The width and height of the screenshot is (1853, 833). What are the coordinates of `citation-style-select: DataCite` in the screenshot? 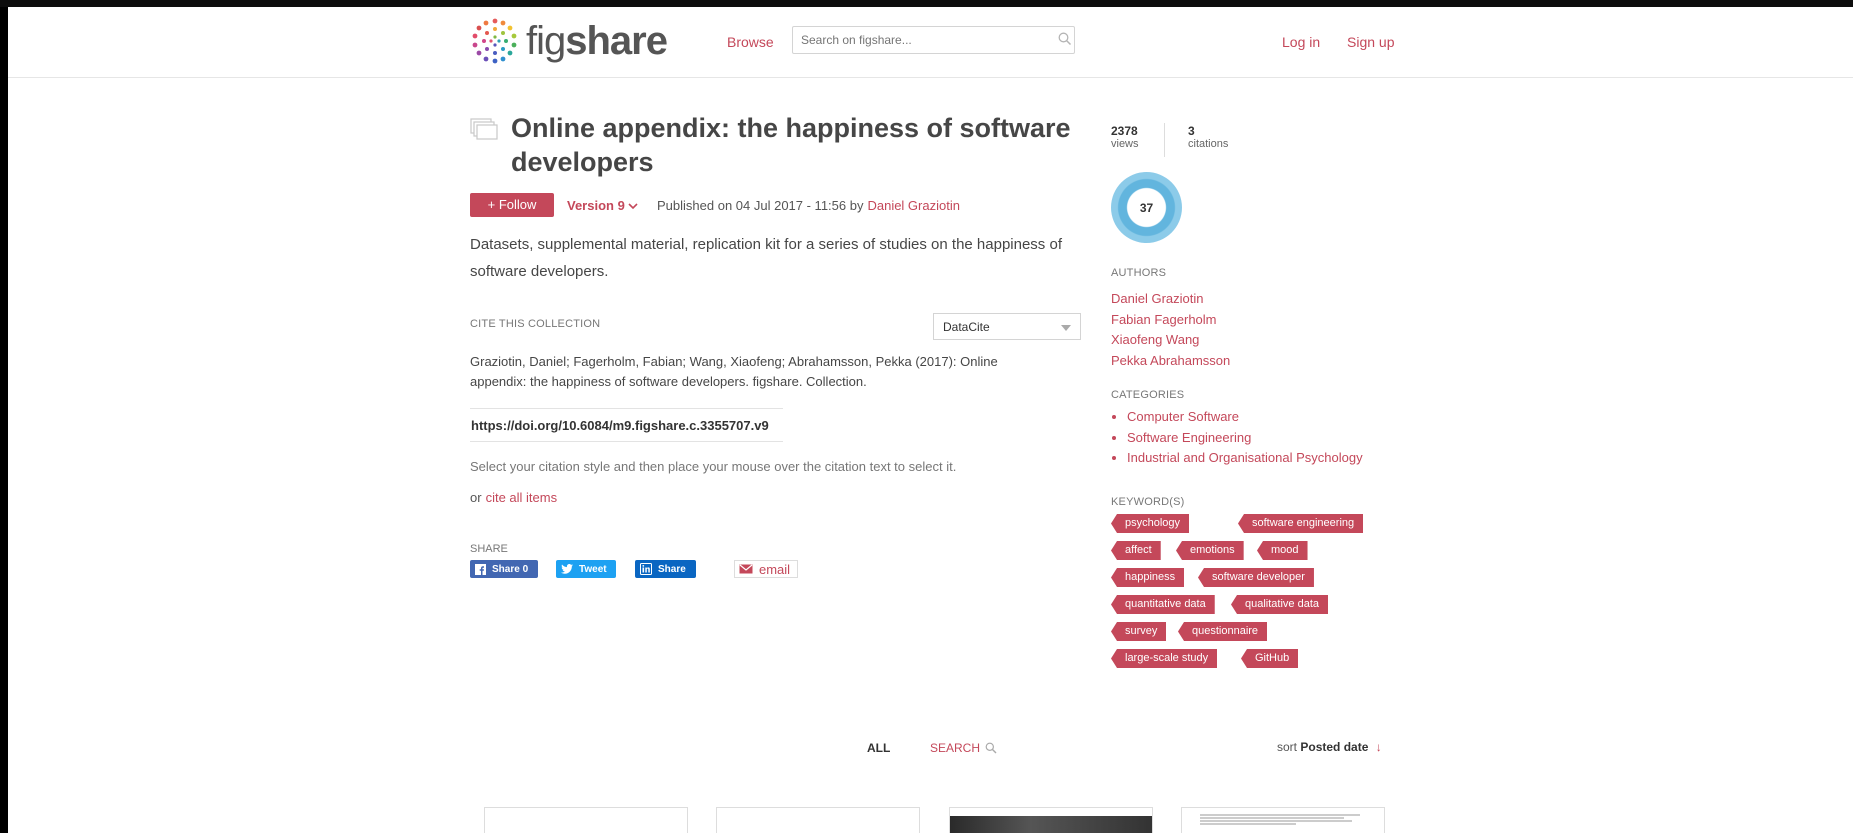 It's located at (1007, 326).